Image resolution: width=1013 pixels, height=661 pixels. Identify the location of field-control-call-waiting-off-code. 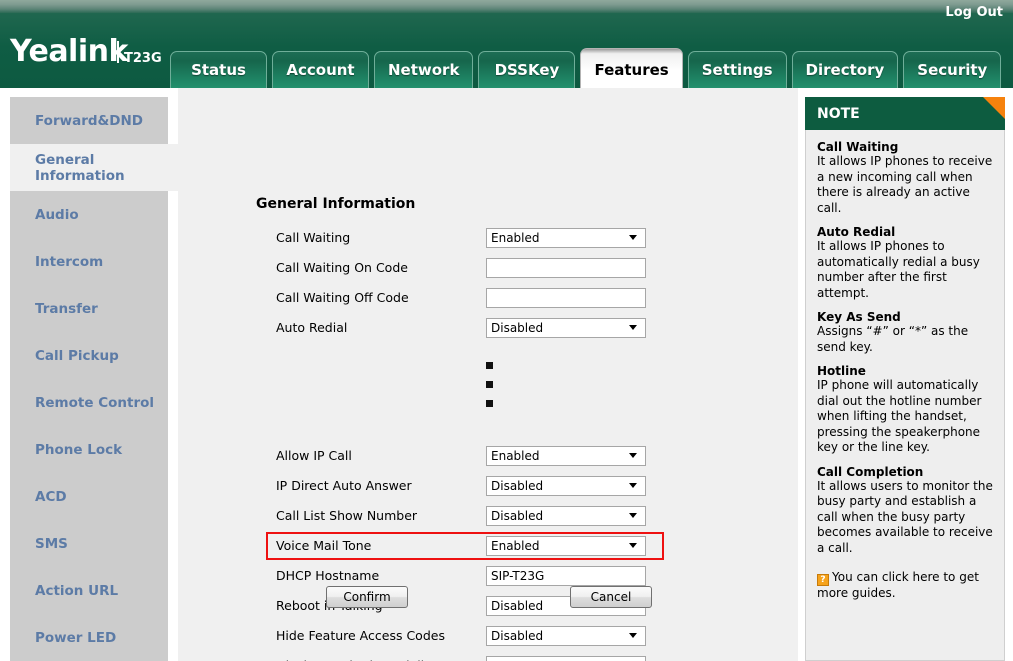
(566, 297).